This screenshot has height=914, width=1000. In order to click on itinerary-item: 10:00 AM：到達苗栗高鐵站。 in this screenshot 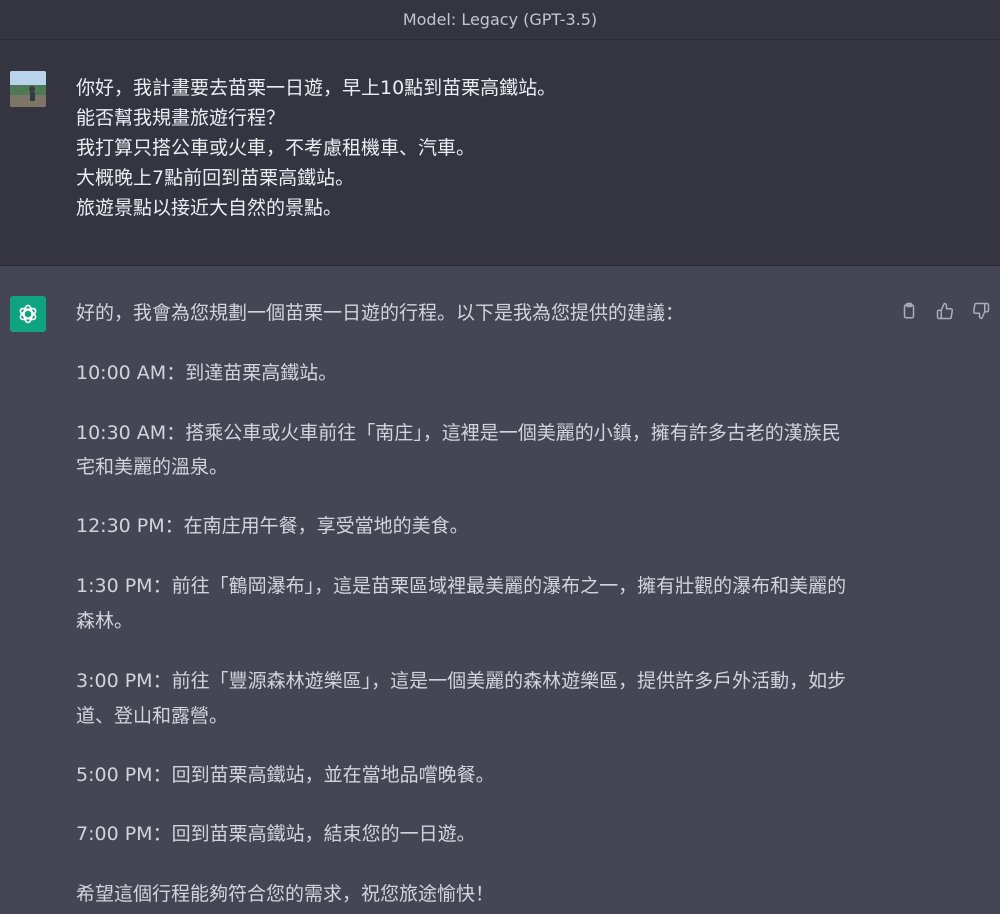, I will do `click(206, 373)`.